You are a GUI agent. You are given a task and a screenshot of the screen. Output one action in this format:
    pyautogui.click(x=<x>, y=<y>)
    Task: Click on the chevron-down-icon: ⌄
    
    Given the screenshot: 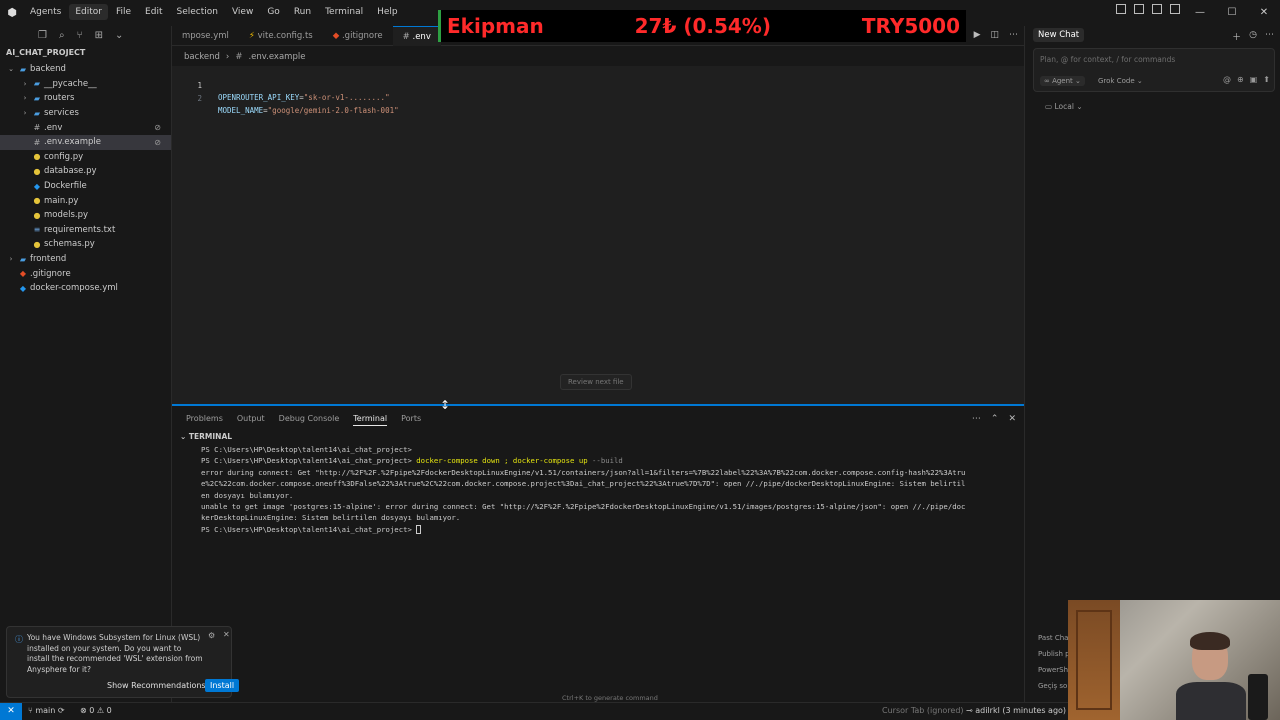 What is the action you would take?
    pyautogui.click(x=119, y=35)
    